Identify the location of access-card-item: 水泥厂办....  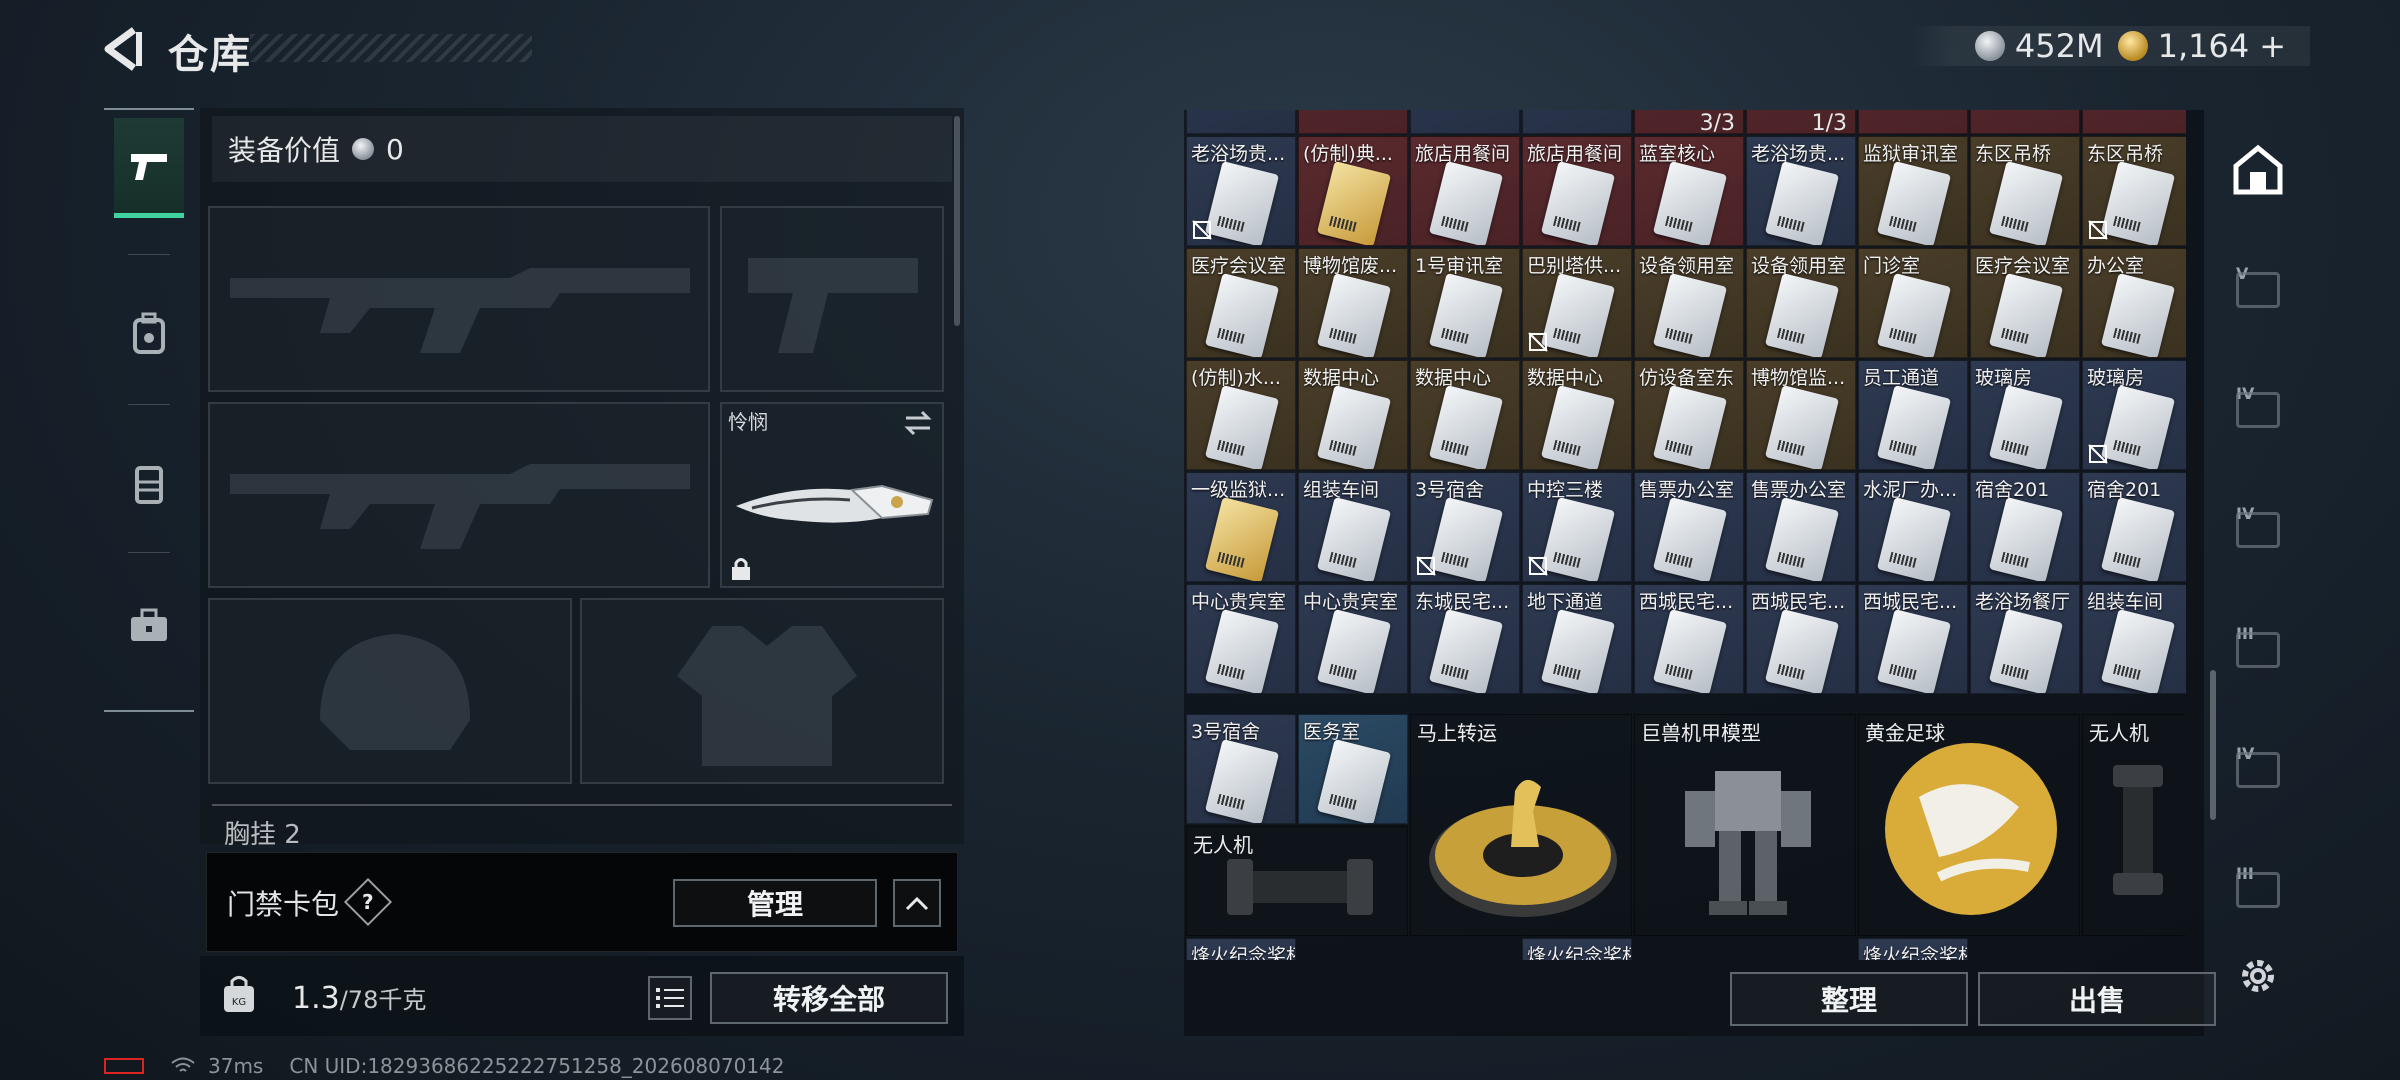
(1913, 527).